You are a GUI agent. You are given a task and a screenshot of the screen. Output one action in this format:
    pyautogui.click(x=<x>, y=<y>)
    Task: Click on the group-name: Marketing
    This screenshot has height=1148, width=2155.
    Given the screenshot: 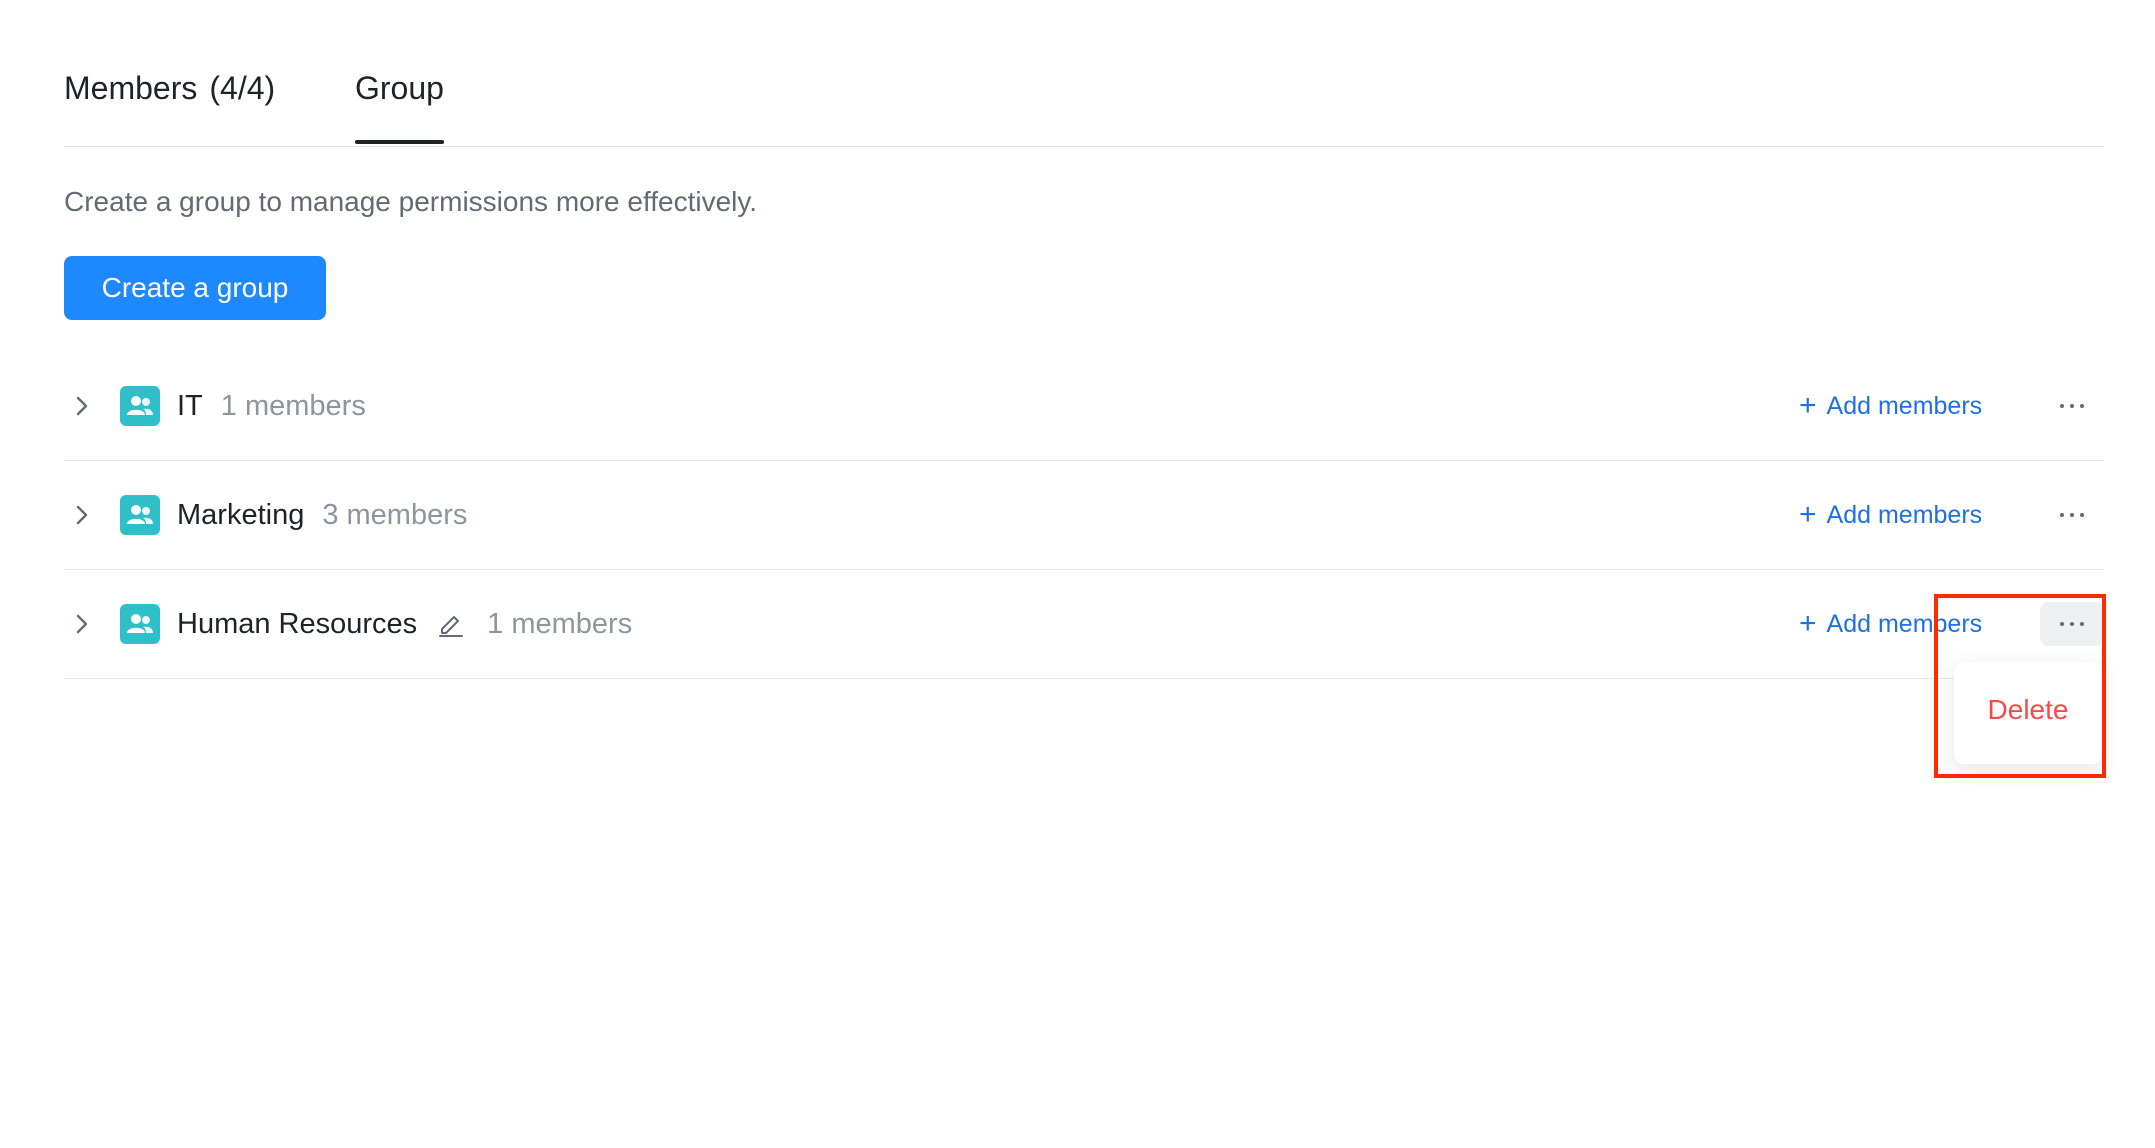 What is the action you would take?
    pyautogui.click(x=241, y=515)
    